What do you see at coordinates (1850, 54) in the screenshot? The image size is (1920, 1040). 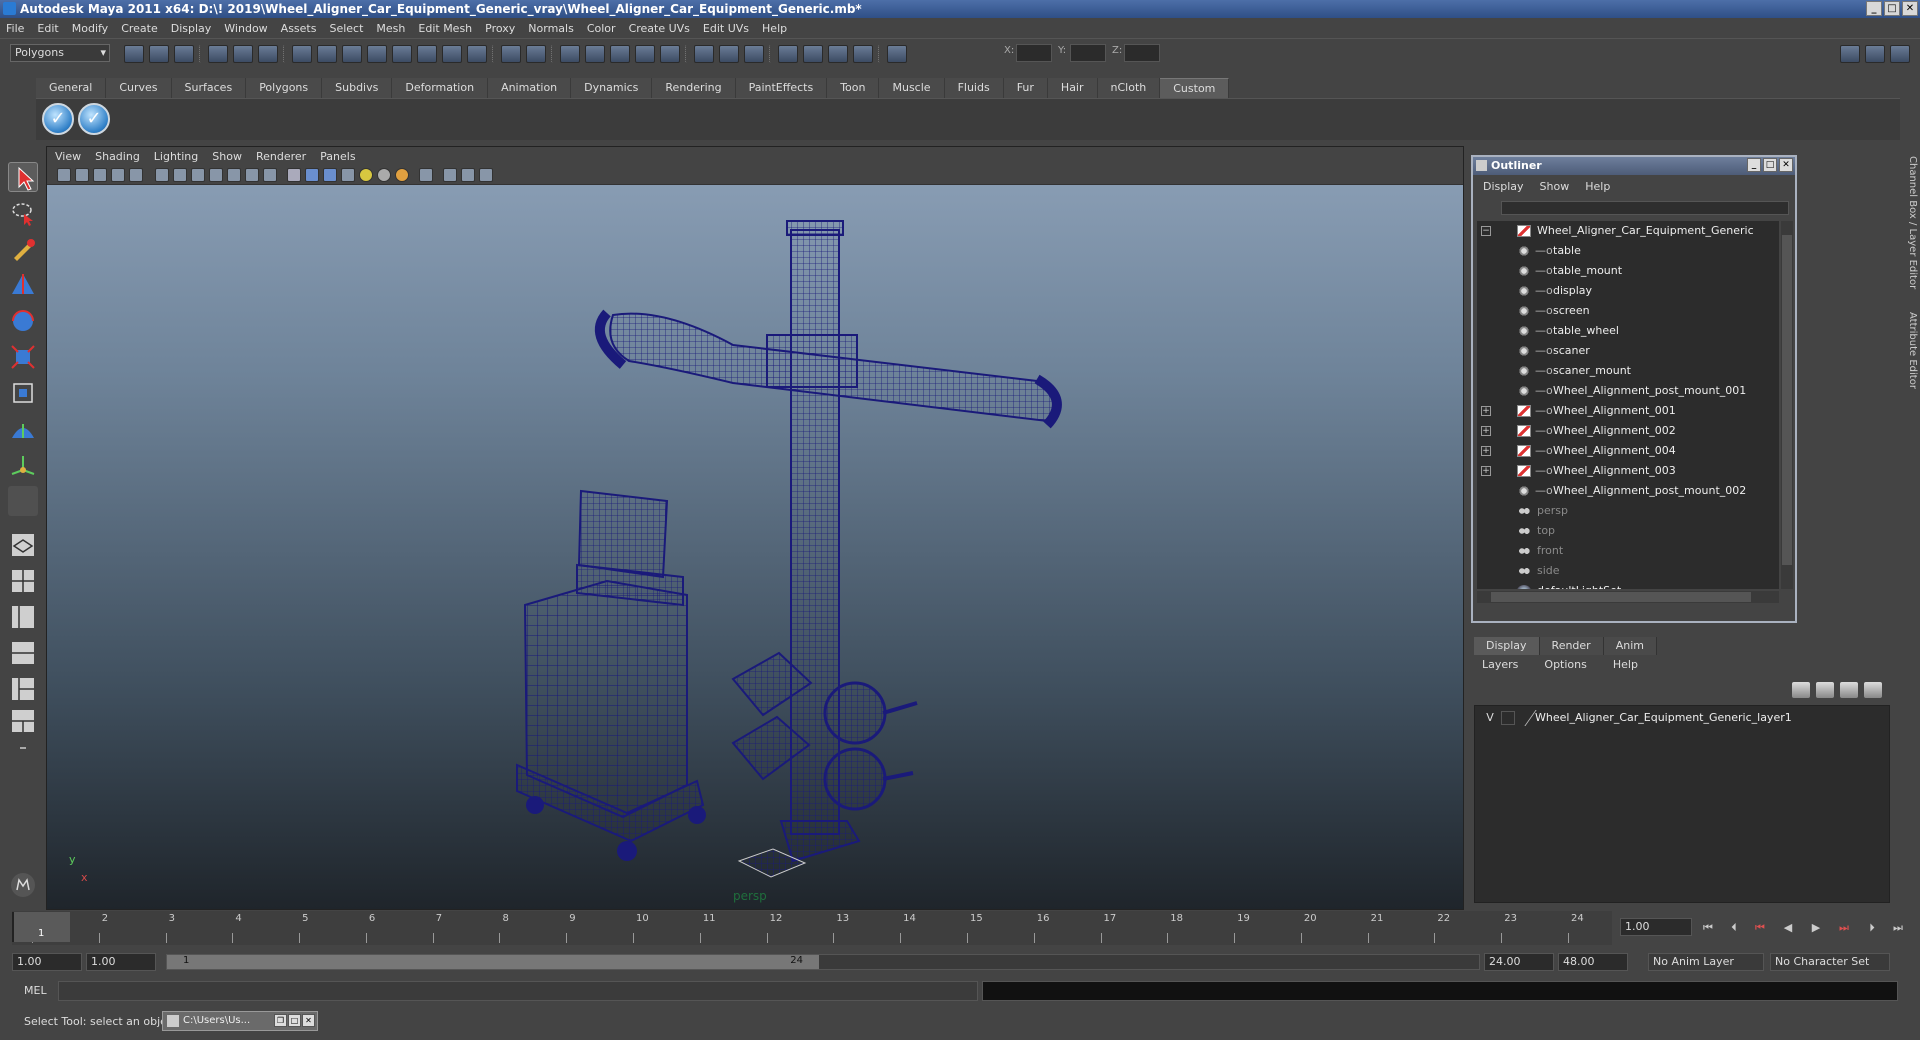 I see `show-attribute-editor-icon` at bounding box center [1850, 54].